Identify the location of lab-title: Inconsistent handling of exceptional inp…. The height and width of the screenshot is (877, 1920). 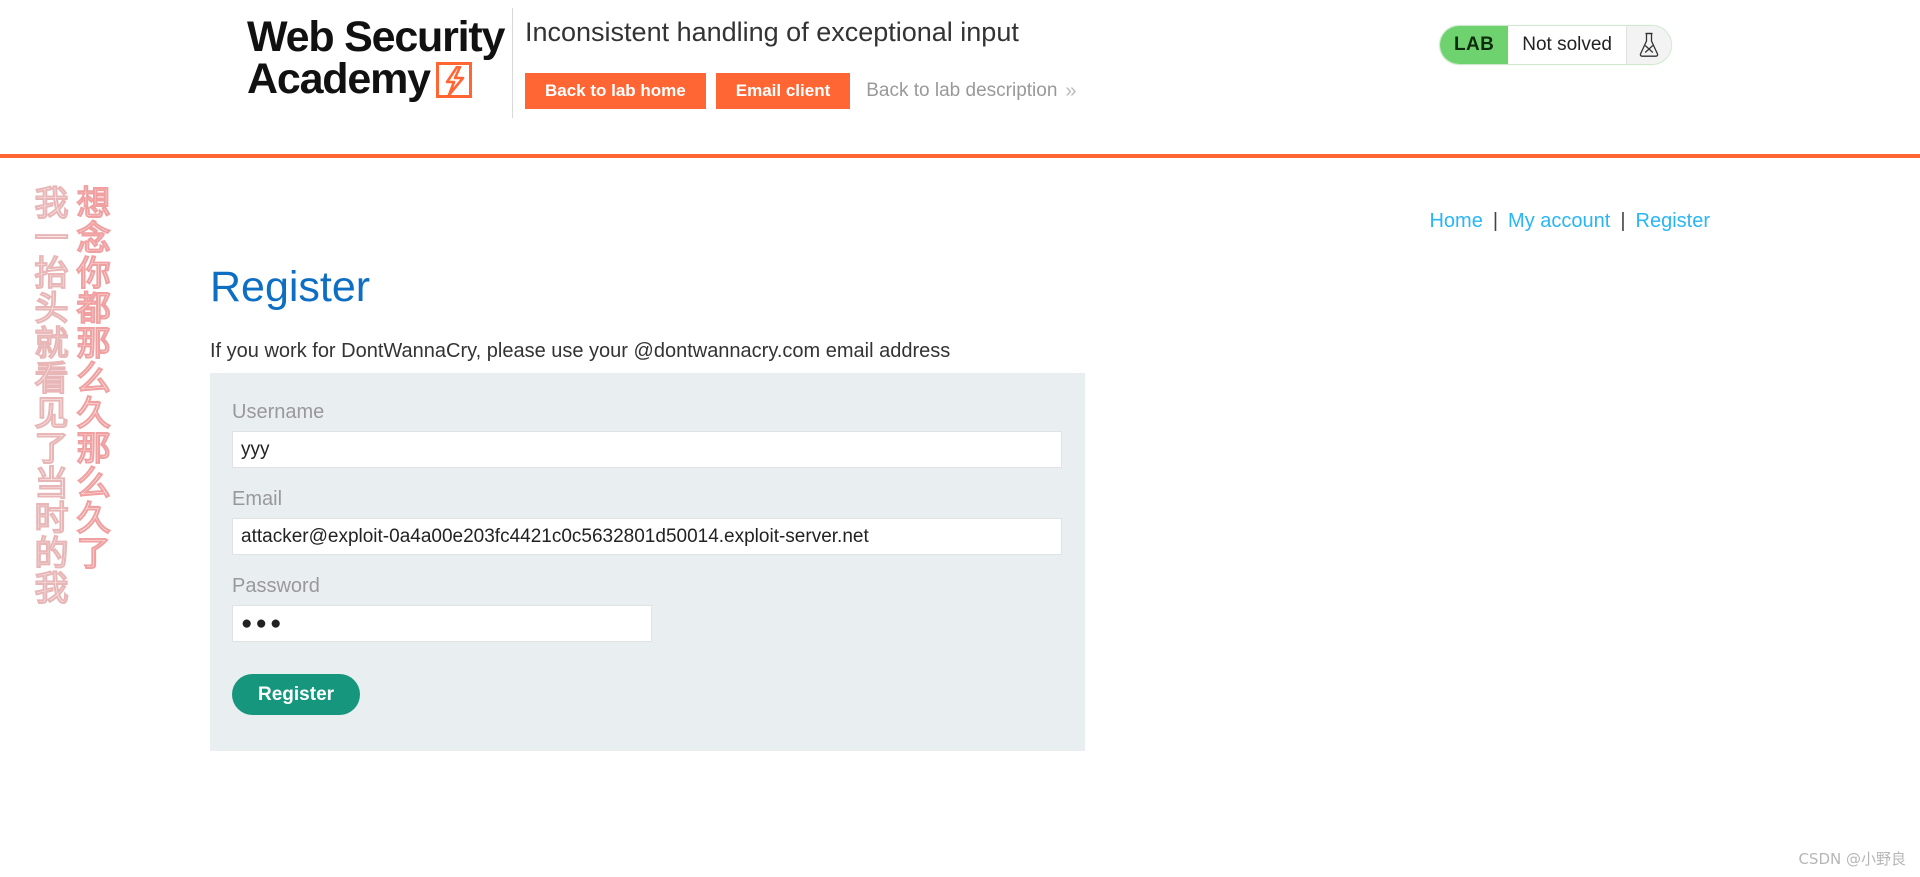
(772, 32).